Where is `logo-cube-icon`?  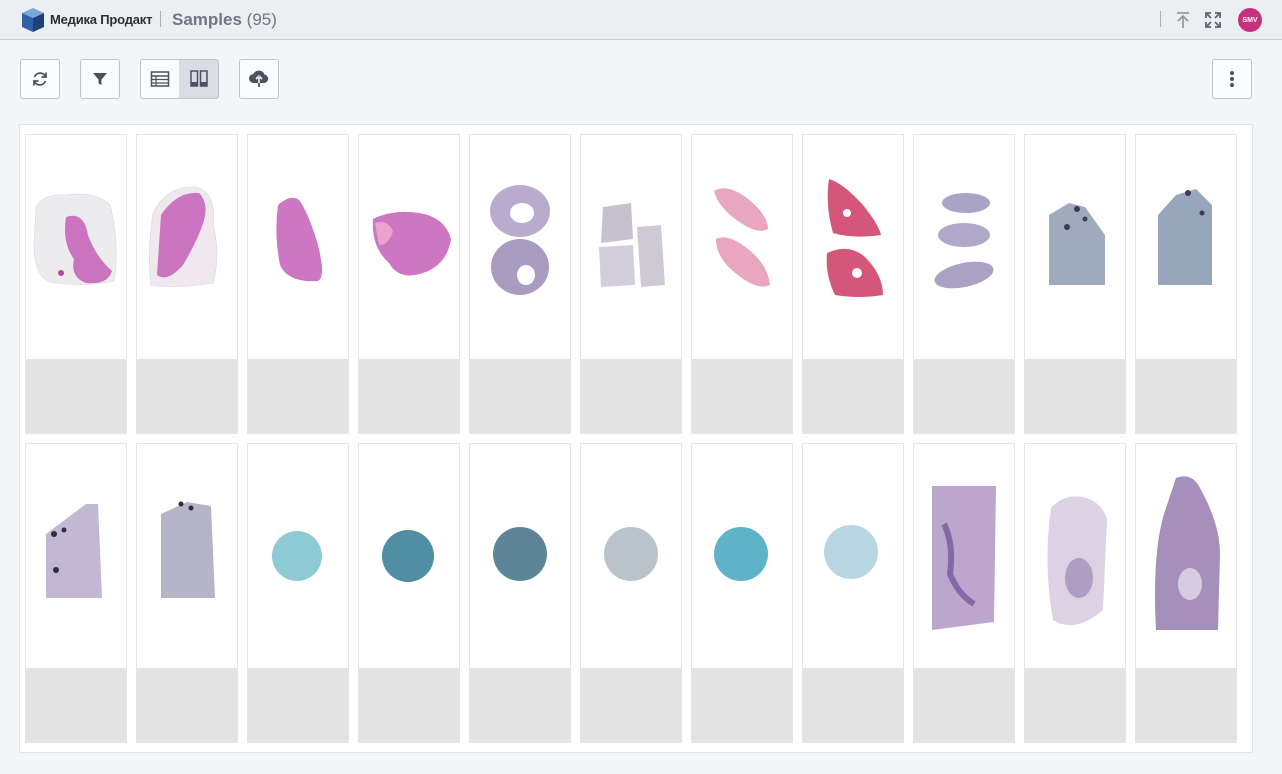 logo-cube-icon is located at coordinates (33, 20).